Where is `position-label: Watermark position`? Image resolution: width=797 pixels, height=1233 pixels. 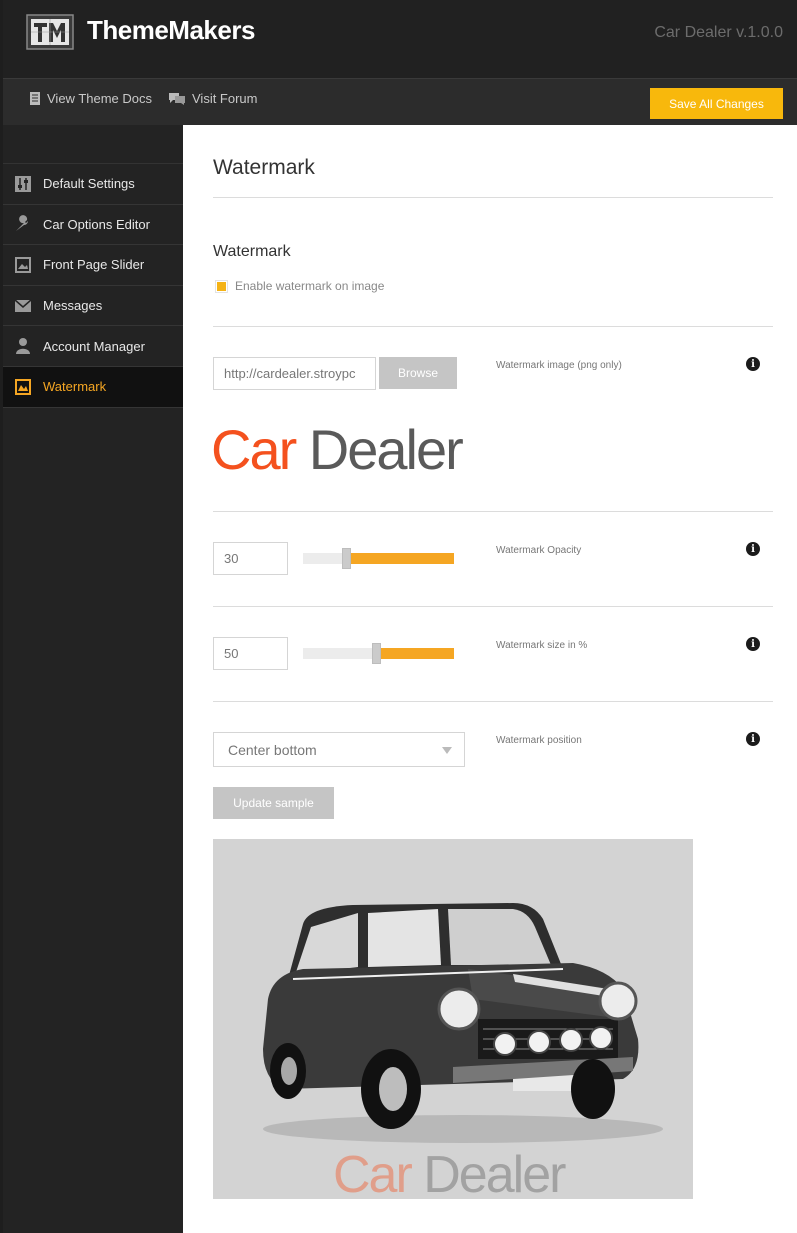
position-label: Watermark position is located at coordinates (539, 740).